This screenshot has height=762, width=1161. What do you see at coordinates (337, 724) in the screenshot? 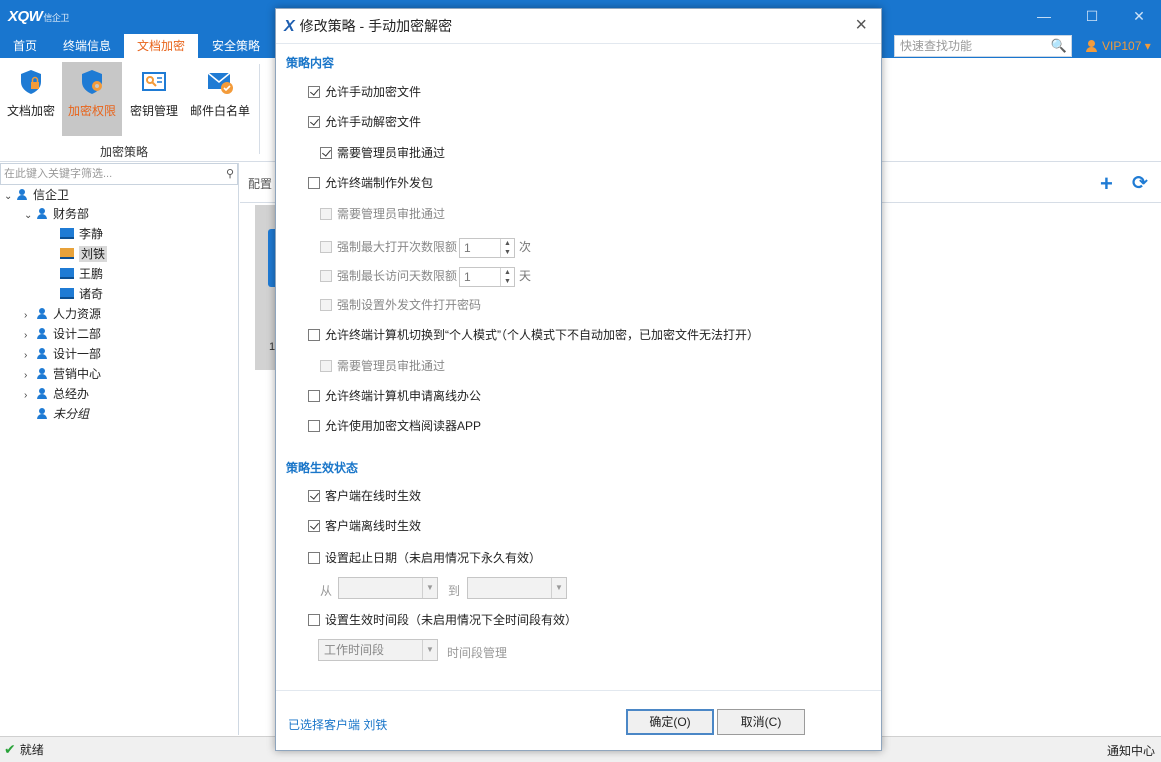
I see `selected-client-link: 已选择客户端 刘铁` at bounding box center [337, 724].